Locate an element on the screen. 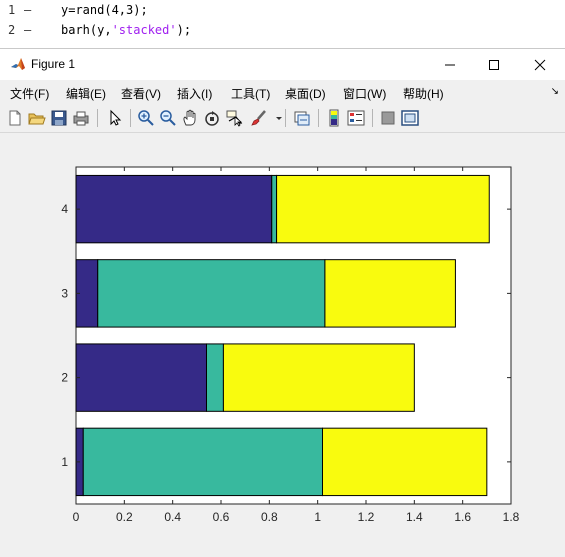 This screenshot has height=557, width=565. minimize-icon is located at coordinates (450, 64).